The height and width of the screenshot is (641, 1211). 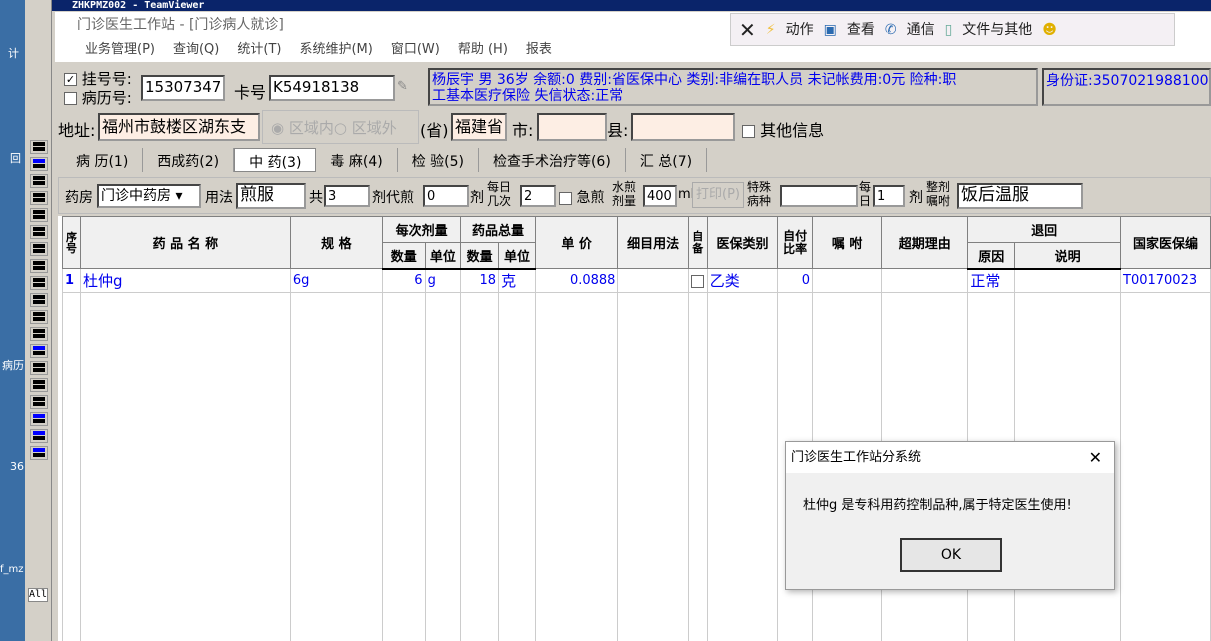 What do you see at coordinates (1044, 229) in the screenshot?
I see `col-return: 退回` at bounding box center [1044, 229].